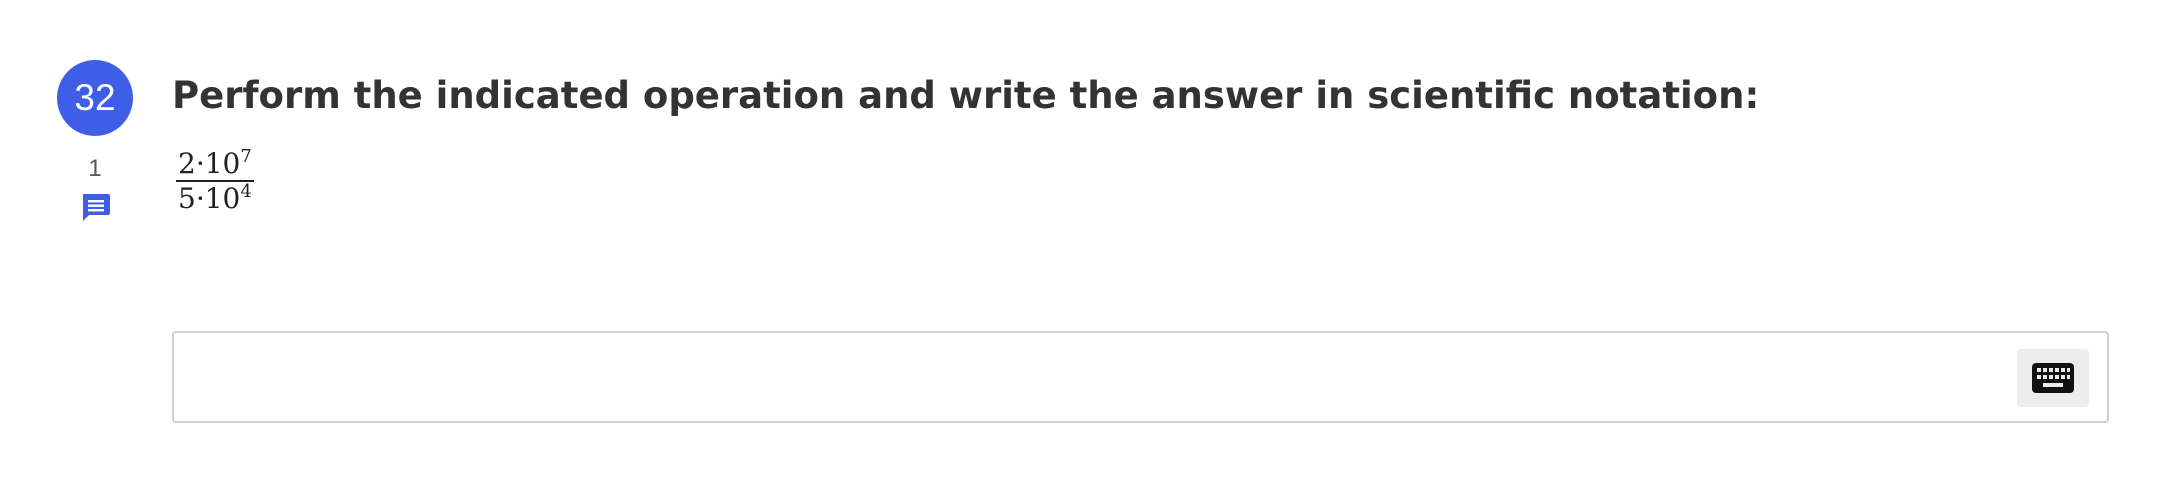  I want to click on denominator-base: 10, so click(222, 198).